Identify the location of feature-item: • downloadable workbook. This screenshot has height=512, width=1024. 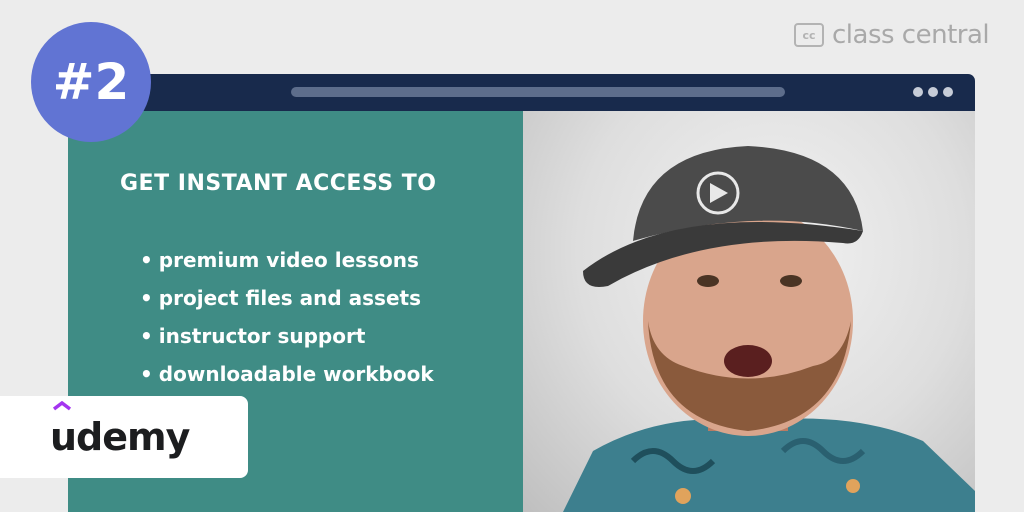
(287, 374).